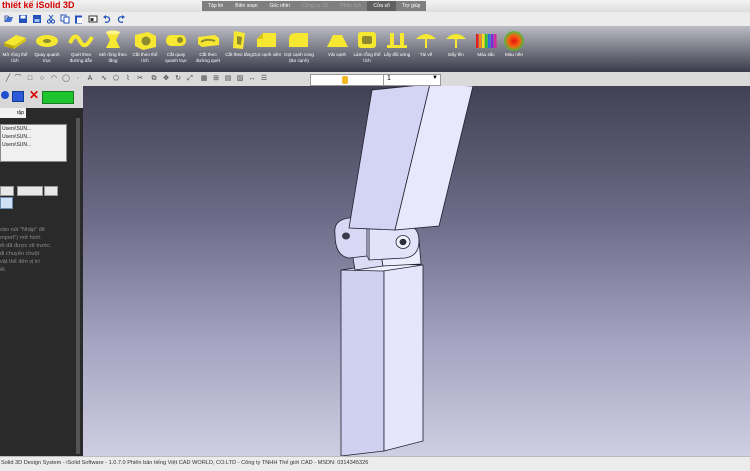 The height and width of the screenshot is (471, 750). Describe the element at coordinates (58, 97) in the screenshot. I see `green-status-button` at that location.